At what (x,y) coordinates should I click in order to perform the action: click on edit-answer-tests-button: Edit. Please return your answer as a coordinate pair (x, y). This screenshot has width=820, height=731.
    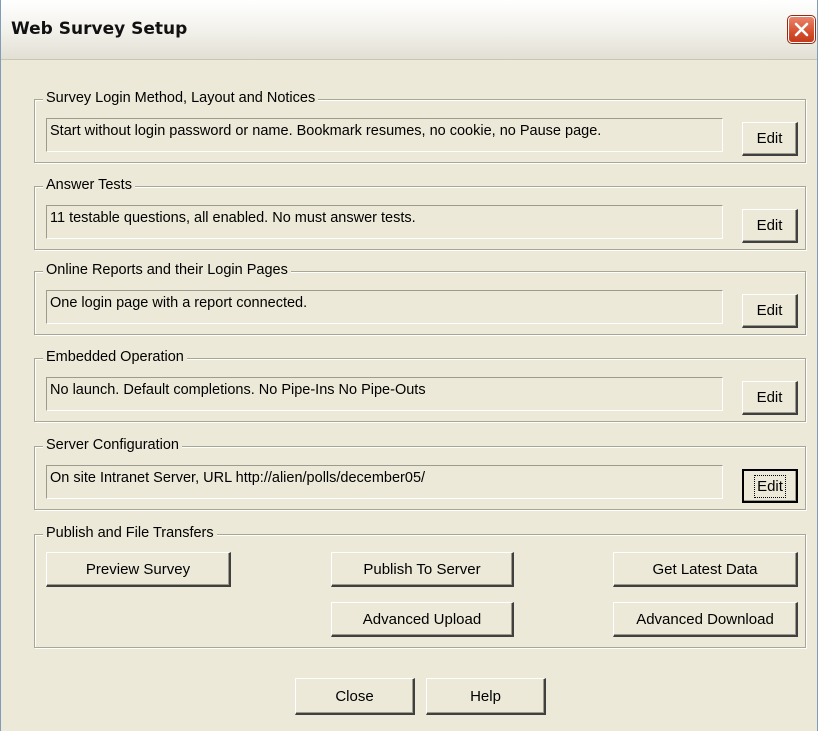
    Looking at the image, I should click on (770, 226).